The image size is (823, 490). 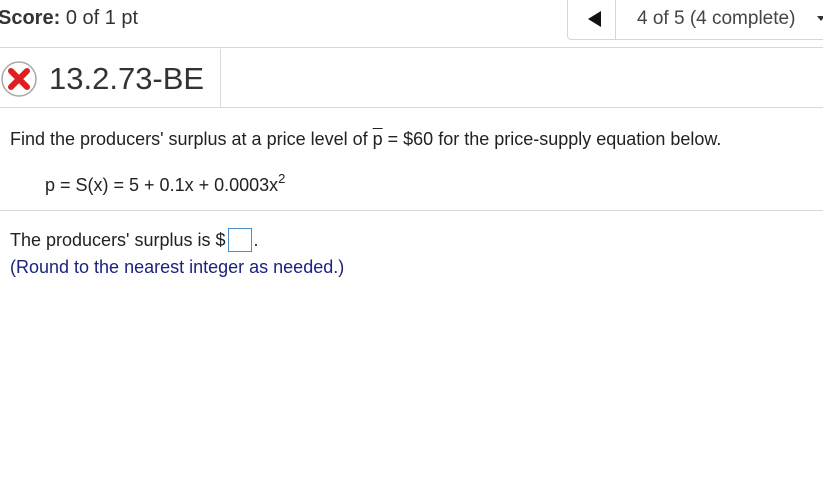 I want to click on score-display: Score: 0 of 1 pt, so click(x=69, y=18).